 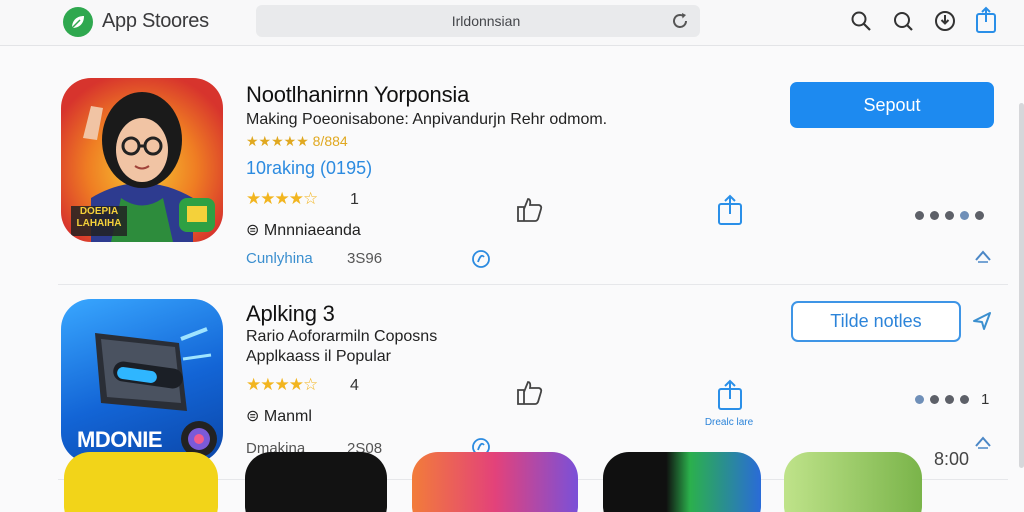 I want to click on tile-caption: MDONIE, so click(x=120, y=439).